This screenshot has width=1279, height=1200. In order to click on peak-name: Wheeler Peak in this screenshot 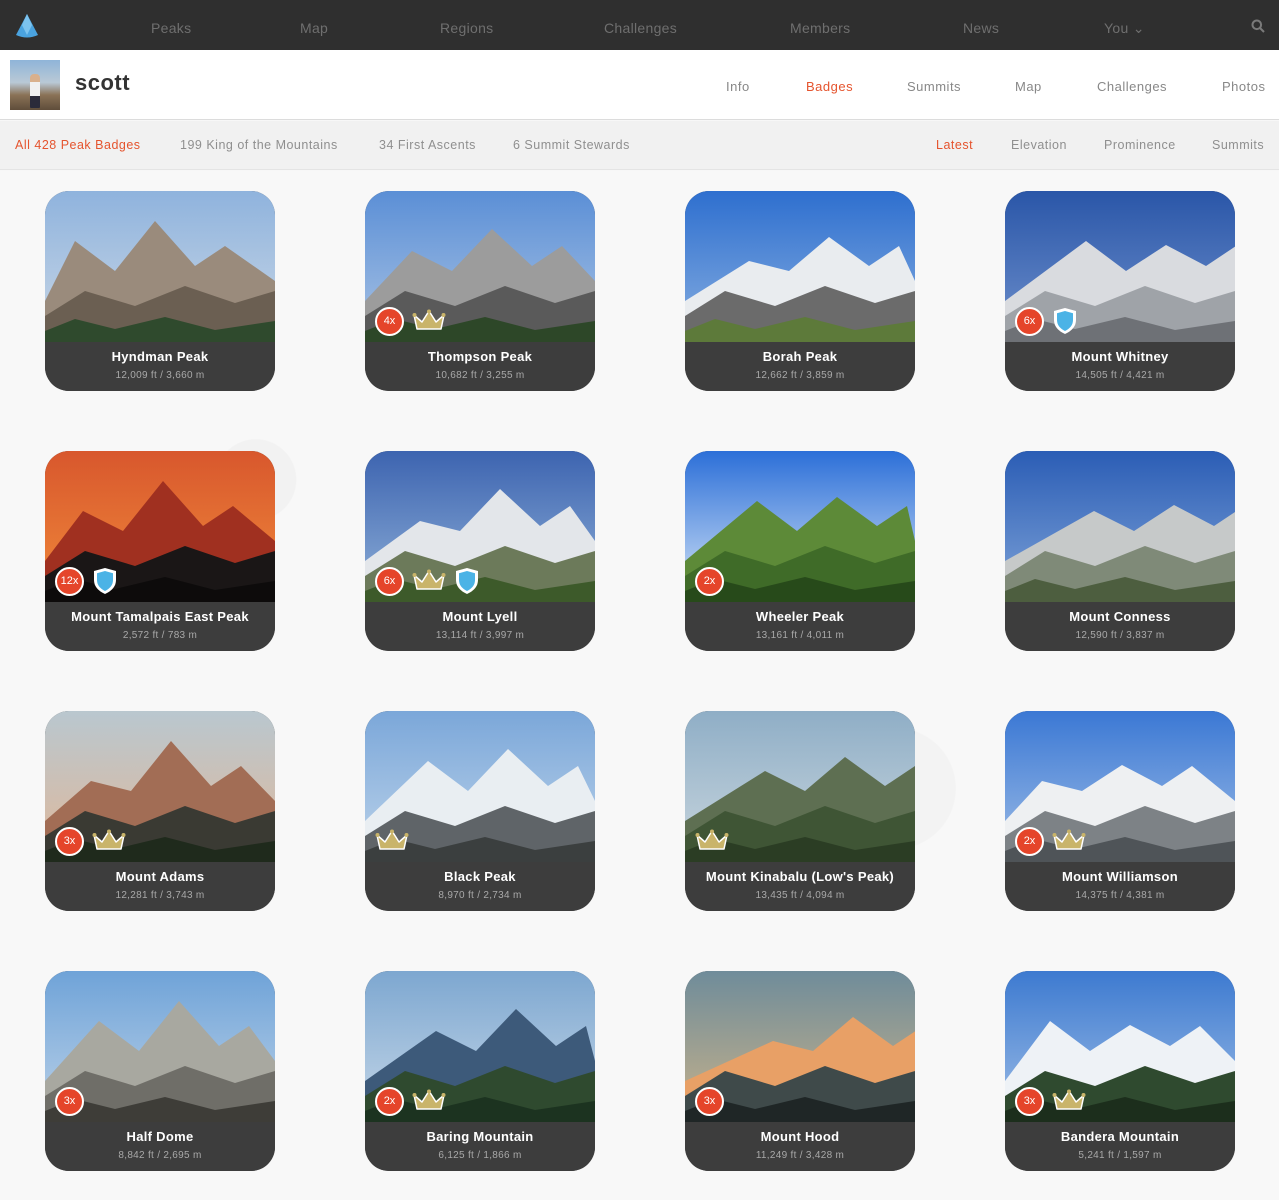, I will do `click(800, 616)`.